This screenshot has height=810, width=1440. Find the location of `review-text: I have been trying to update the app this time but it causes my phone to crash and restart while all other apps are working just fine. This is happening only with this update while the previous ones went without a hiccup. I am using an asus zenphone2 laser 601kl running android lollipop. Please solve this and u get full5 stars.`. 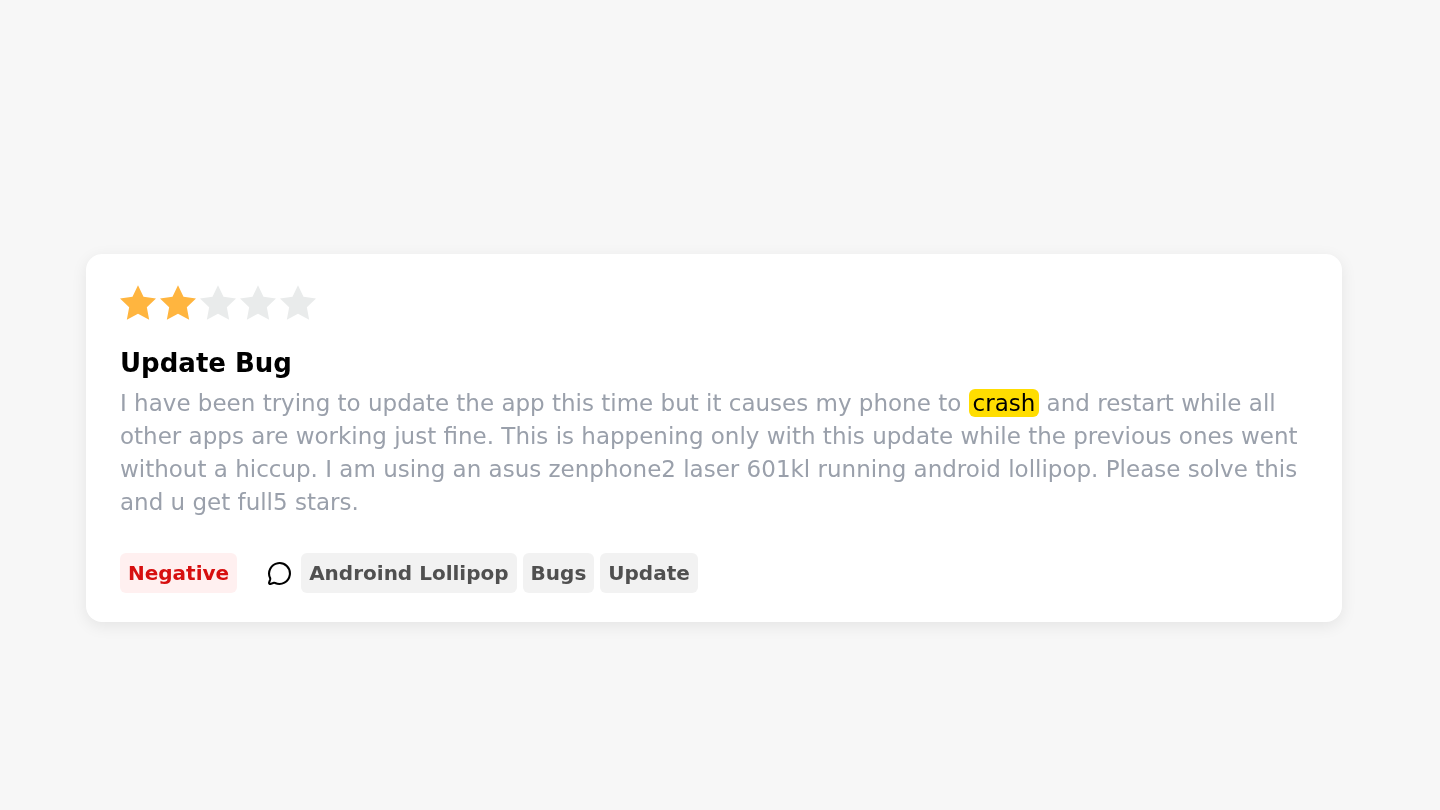

review-text: I have been trying to update the app this time but it causes my phone to crash and restart while all other apps are working just fine. This is happening only with this update while the previous ones went without a hiccup. I am using an asus zenphone2 laser 601kl running android lollipop. Please solve this and u get full5 stars. is located at coordinates (709, 452).